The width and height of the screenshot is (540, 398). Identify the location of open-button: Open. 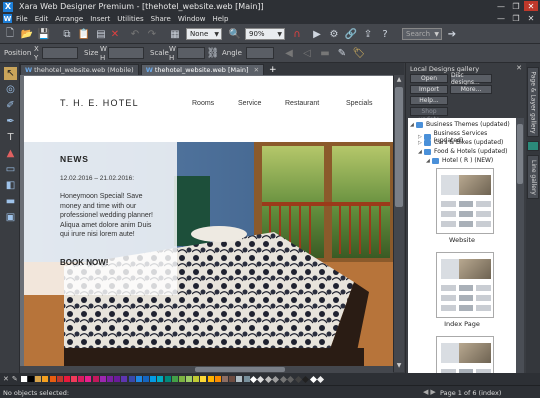
(429, 78).